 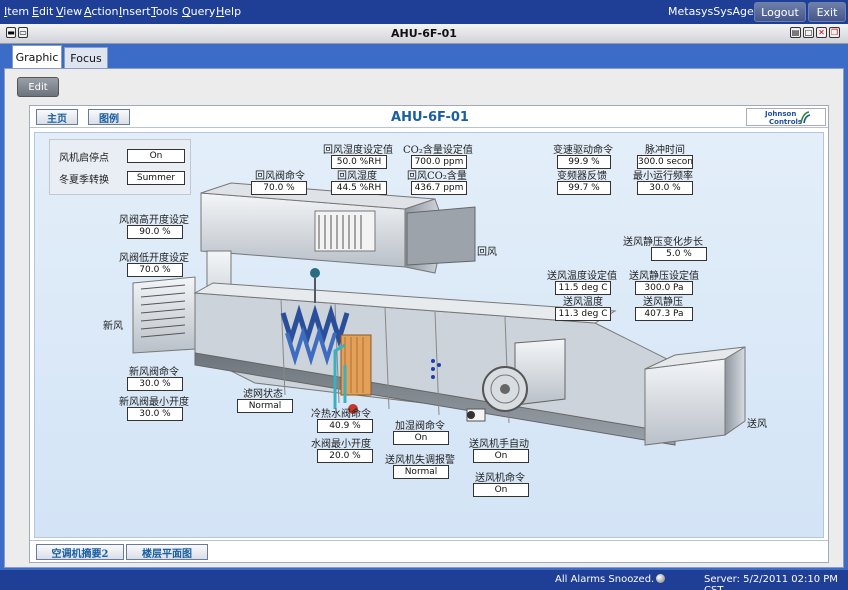 I want to click on season-switch-value: Summer, so click(x=156, y=178).